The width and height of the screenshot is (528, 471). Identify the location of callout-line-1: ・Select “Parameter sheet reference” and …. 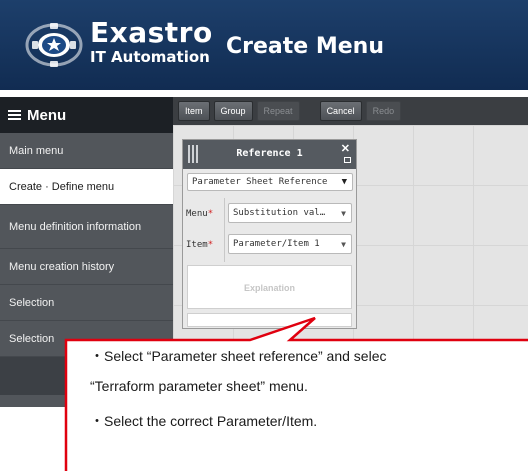
(238, 356).